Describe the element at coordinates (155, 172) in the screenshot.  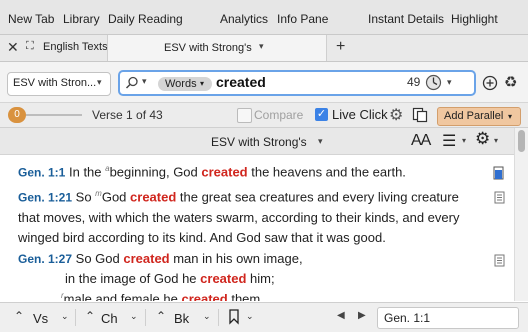
I see `verse-text: beginning, God` at that location.